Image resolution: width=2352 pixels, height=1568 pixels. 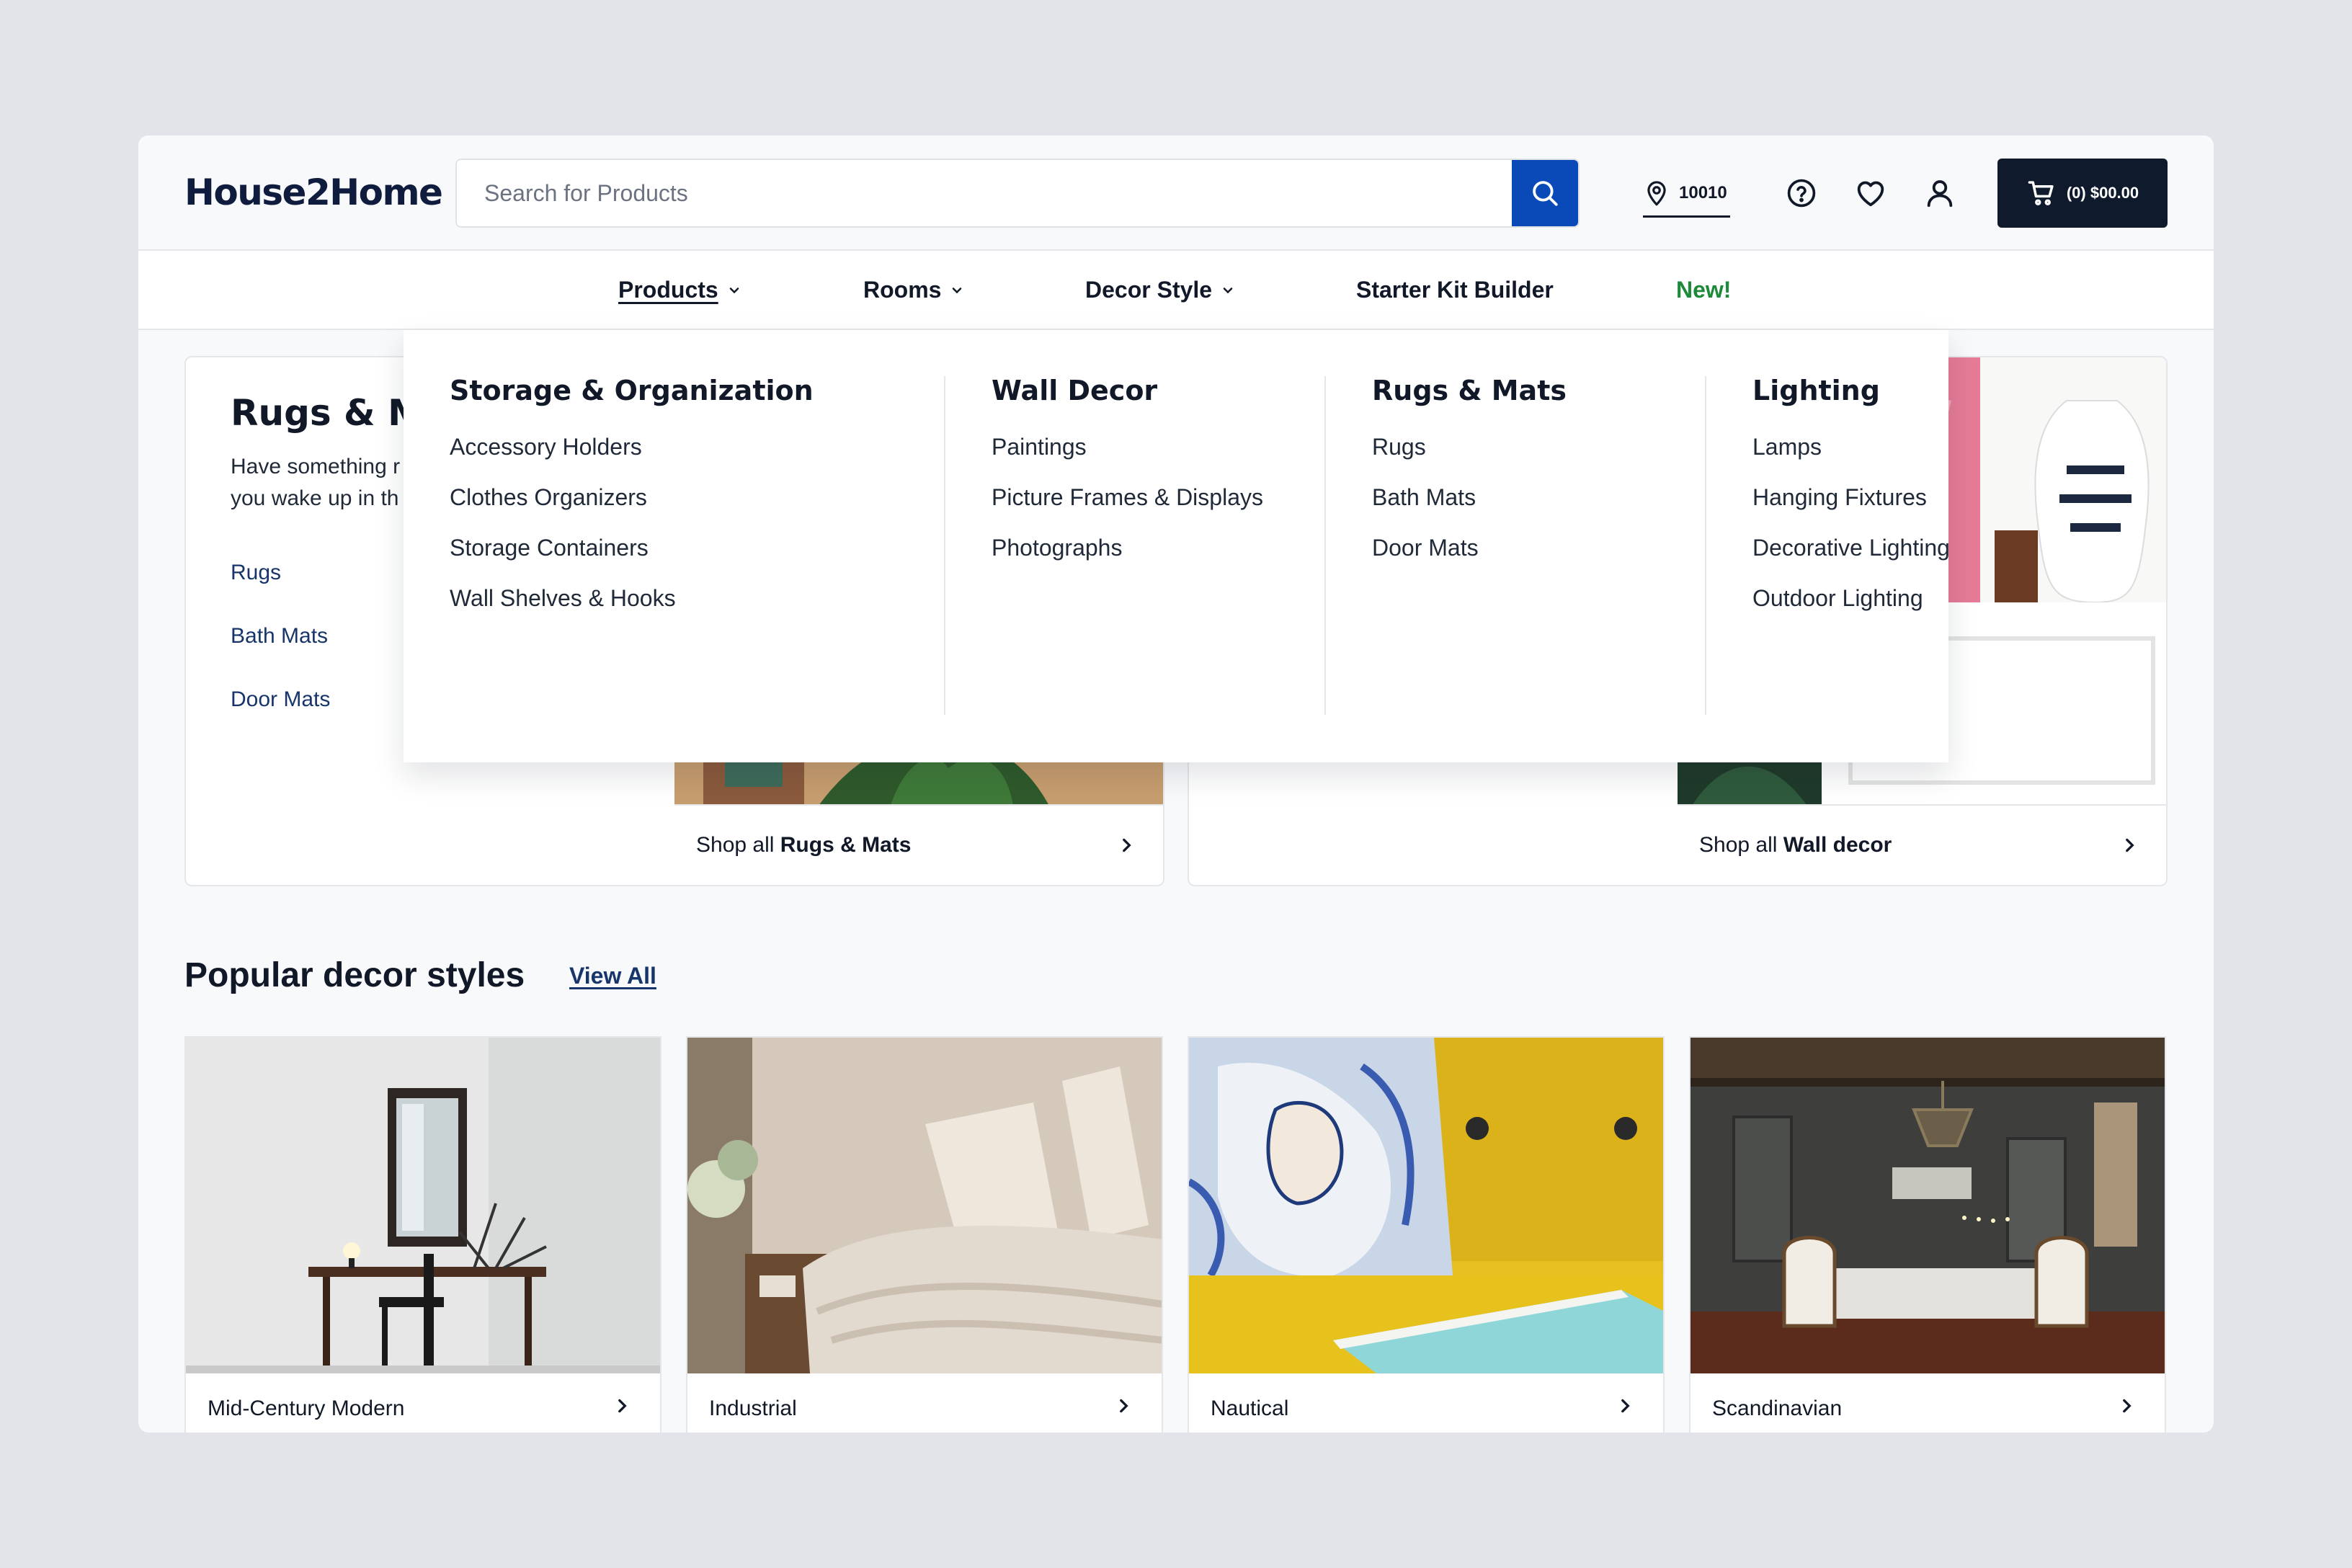 I want to click on cart-button: (0) $00.00, so click(x=2082, y=193).